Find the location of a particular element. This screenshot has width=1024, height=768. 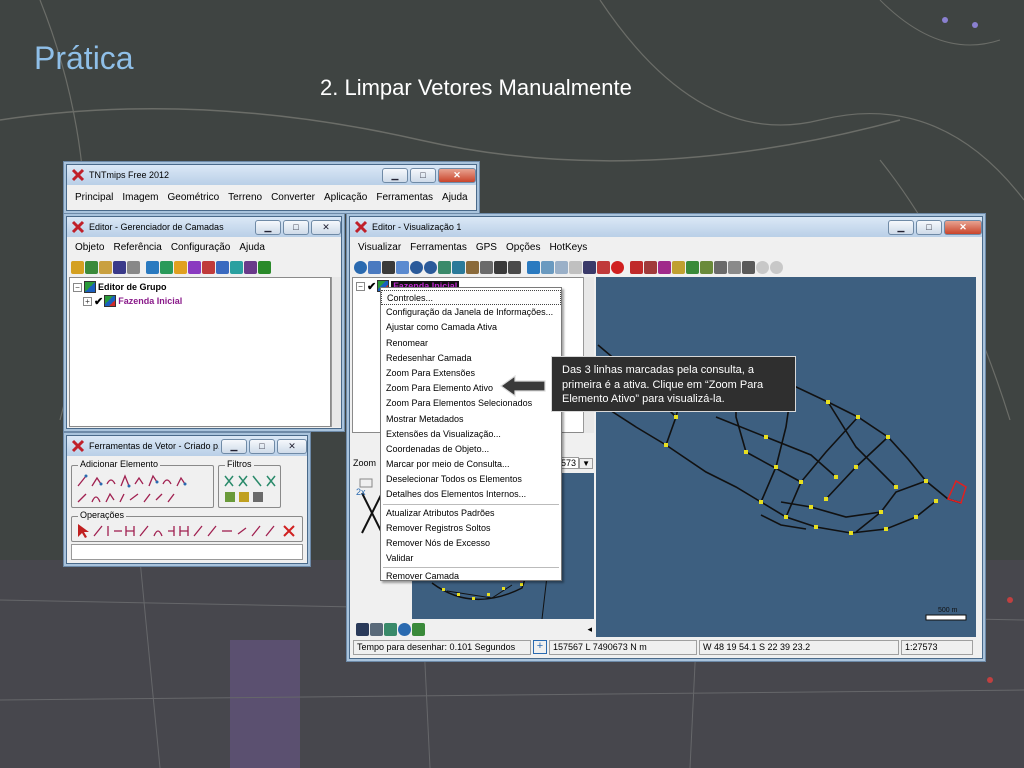

tree-group-row: − Editor de Grupo is located at coordinates (200, 287).